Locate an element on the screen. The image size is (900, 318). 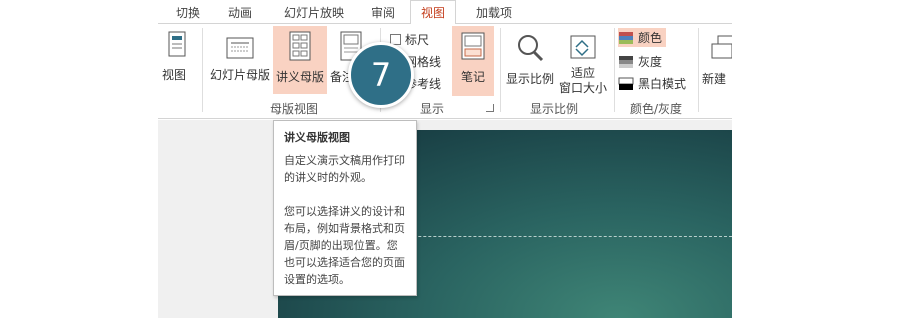
black-white-swatch-icon is located at coordinates (626, 83).